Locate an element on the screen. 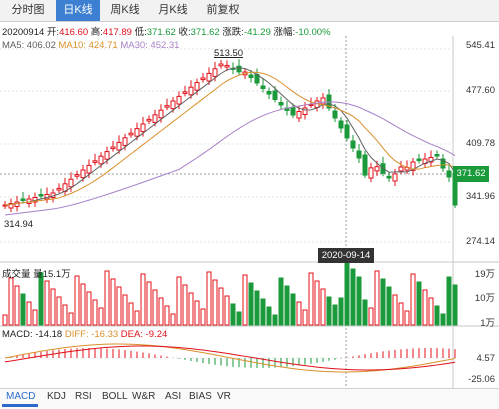  dea-value: DEA: -9.24 is located at coordinates (144, 334).